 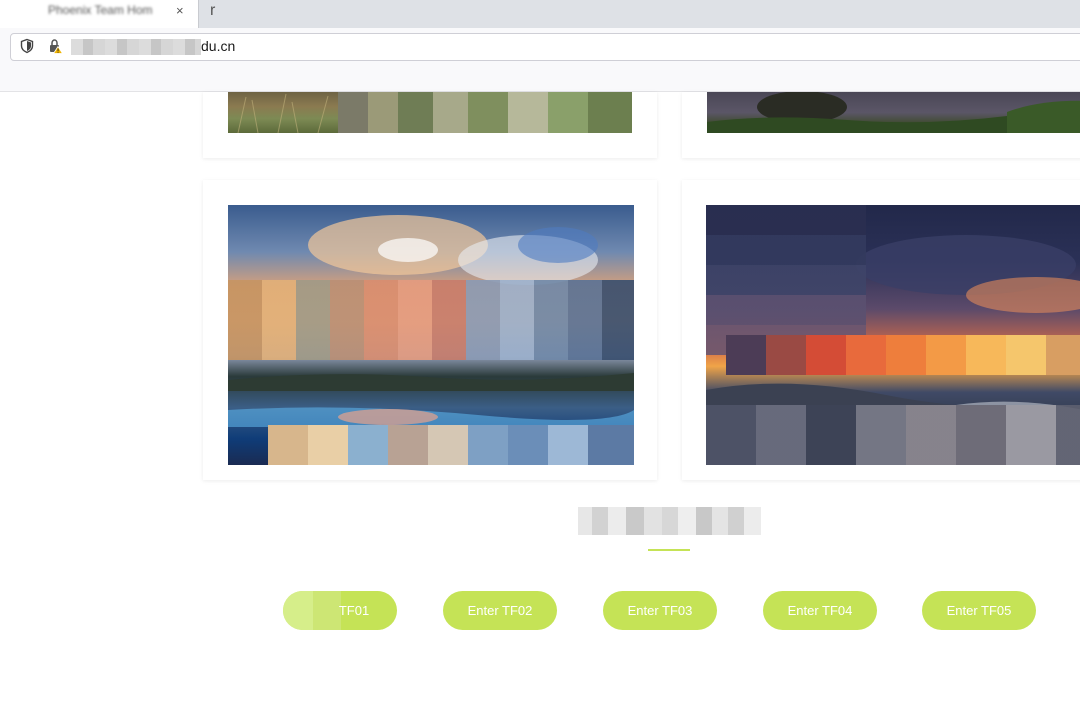 What do you see at coordinates (136, 47) in the screenshot?
I see `url-redacted` at bounding box center [136, 47].